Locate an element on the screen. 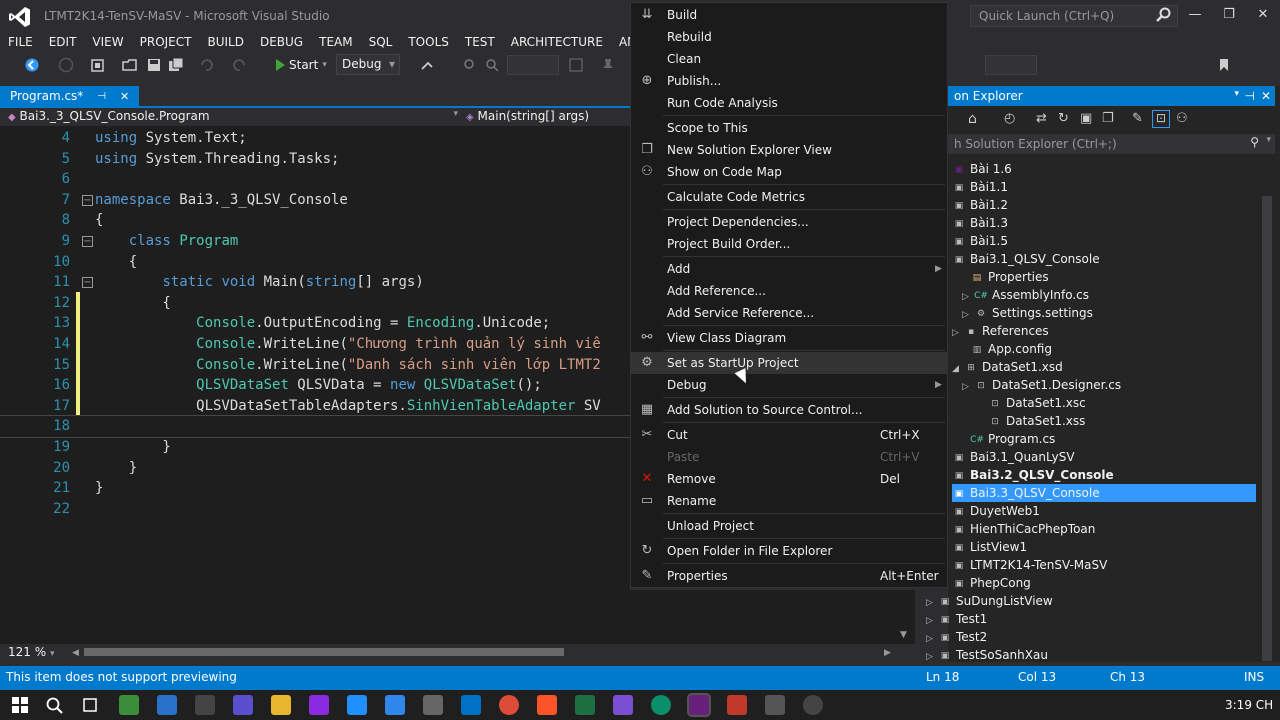 The image size is (1280, 720). tree-item: ▤ Properties is located at coordinates (1009, 277).